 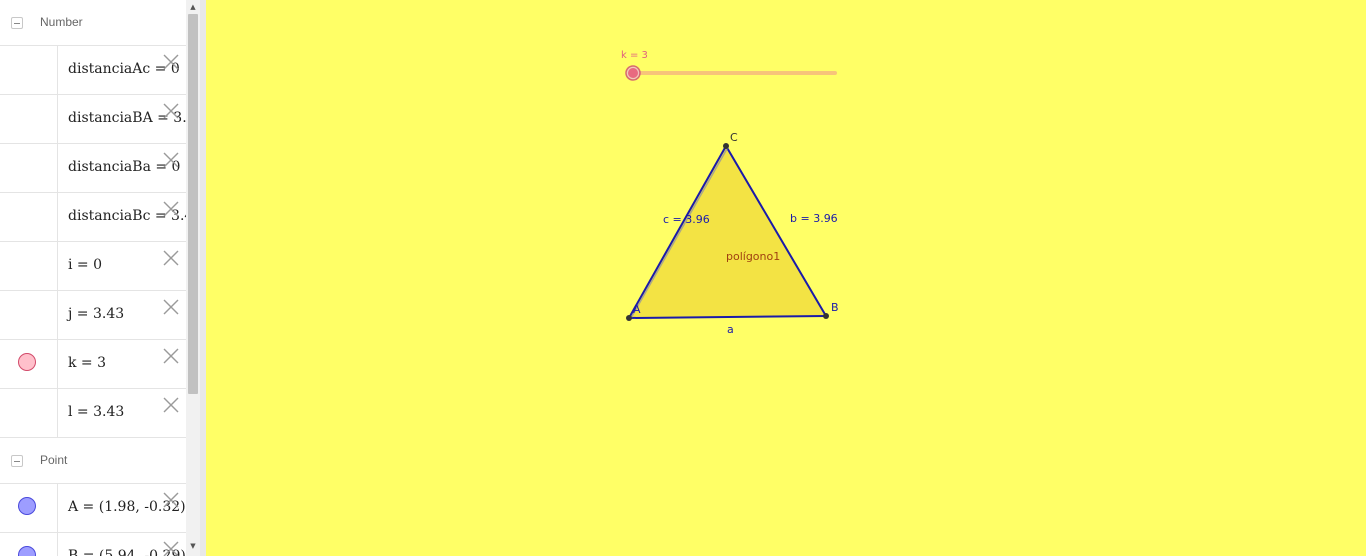 I want to click on algebra-item-row: A = (1.98, -0.32), so click(x=93, y=508).